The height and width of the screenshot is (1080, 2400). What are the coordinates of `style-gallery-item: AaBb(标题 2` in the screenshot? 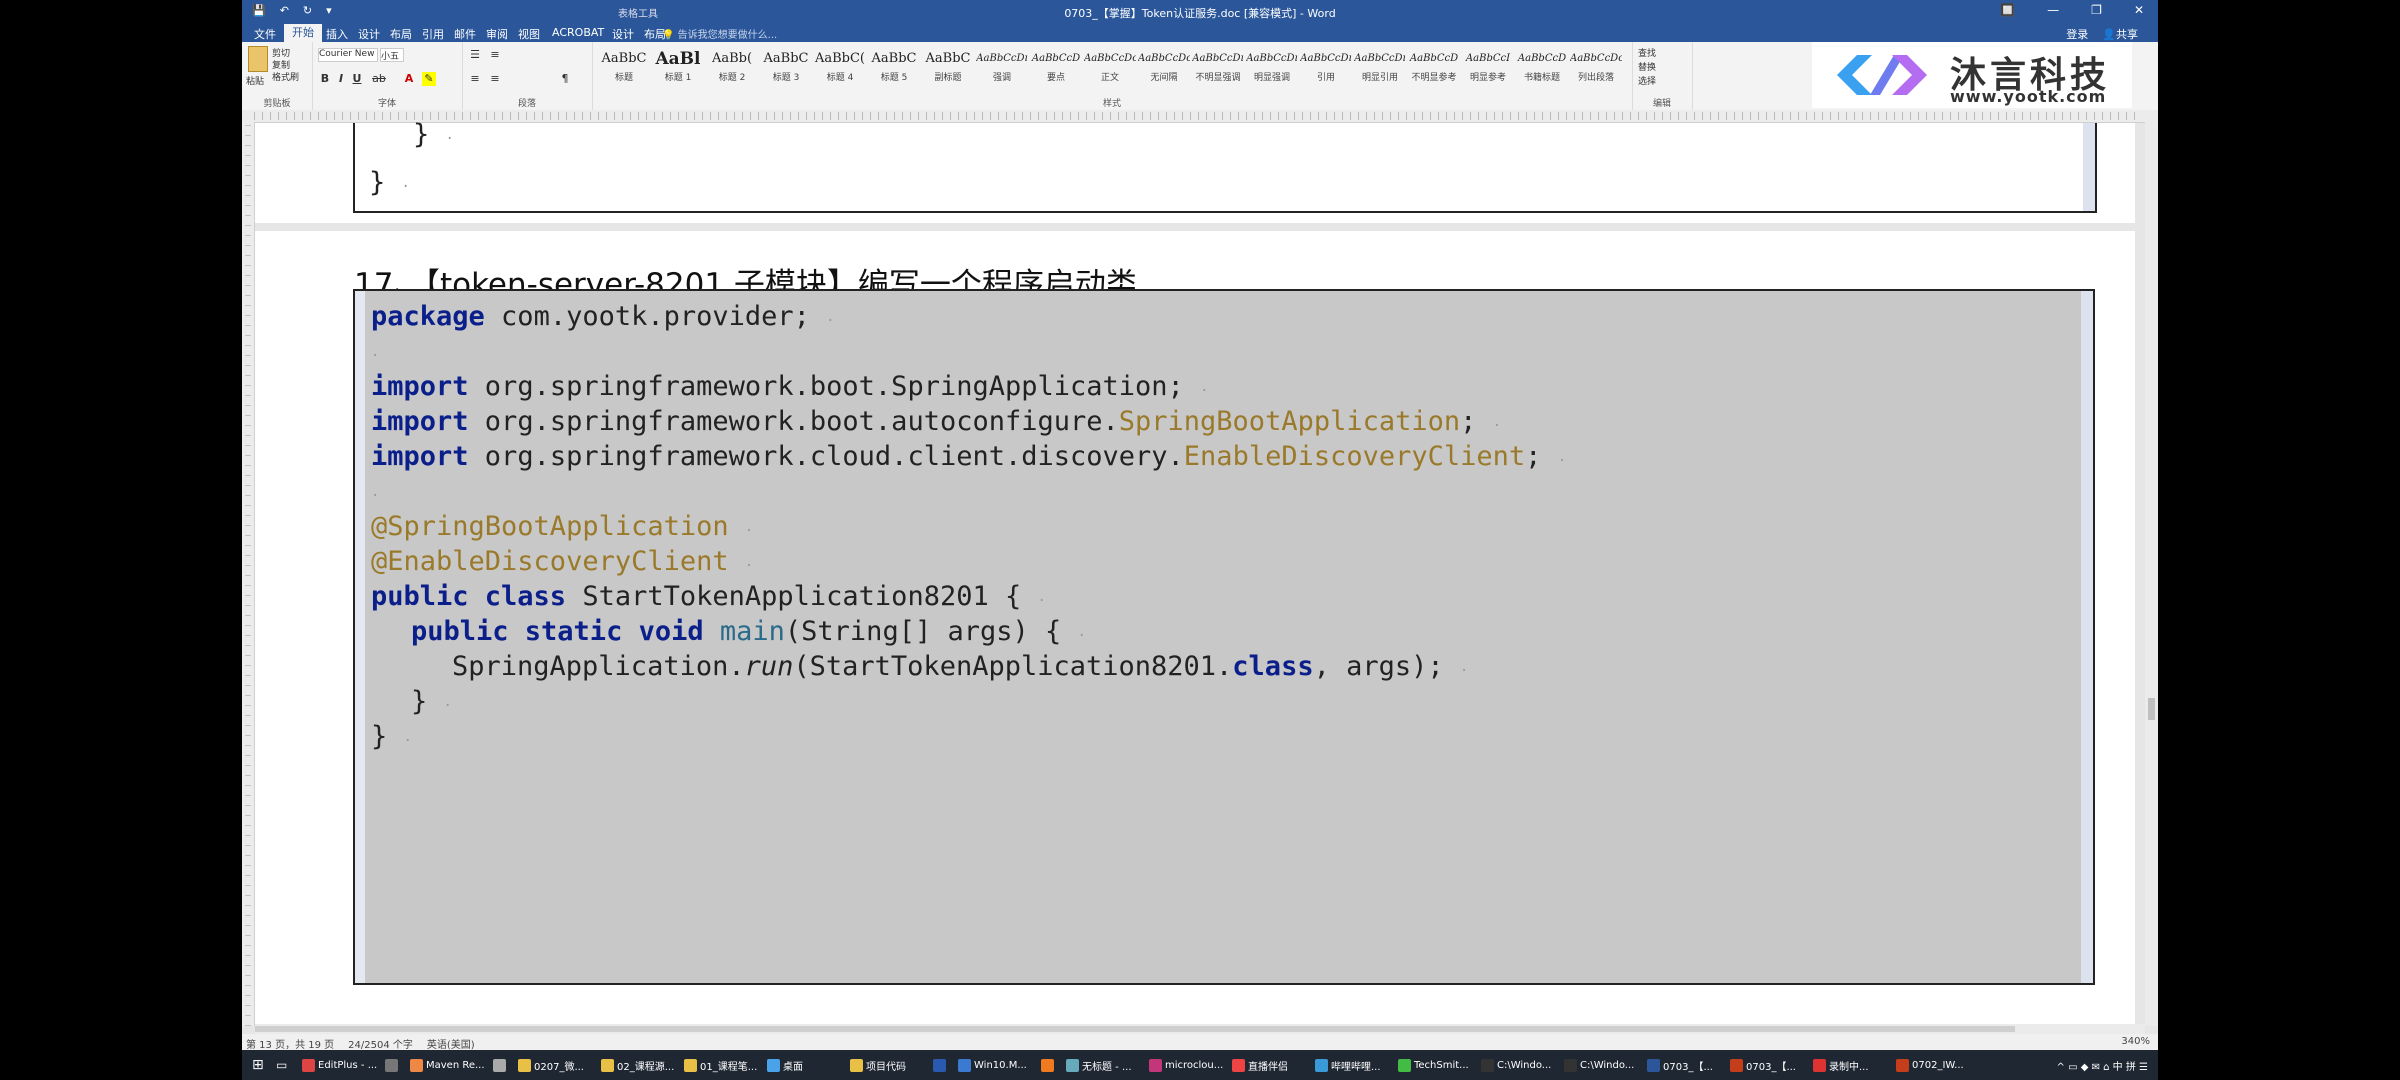 It's located at (732, 70).